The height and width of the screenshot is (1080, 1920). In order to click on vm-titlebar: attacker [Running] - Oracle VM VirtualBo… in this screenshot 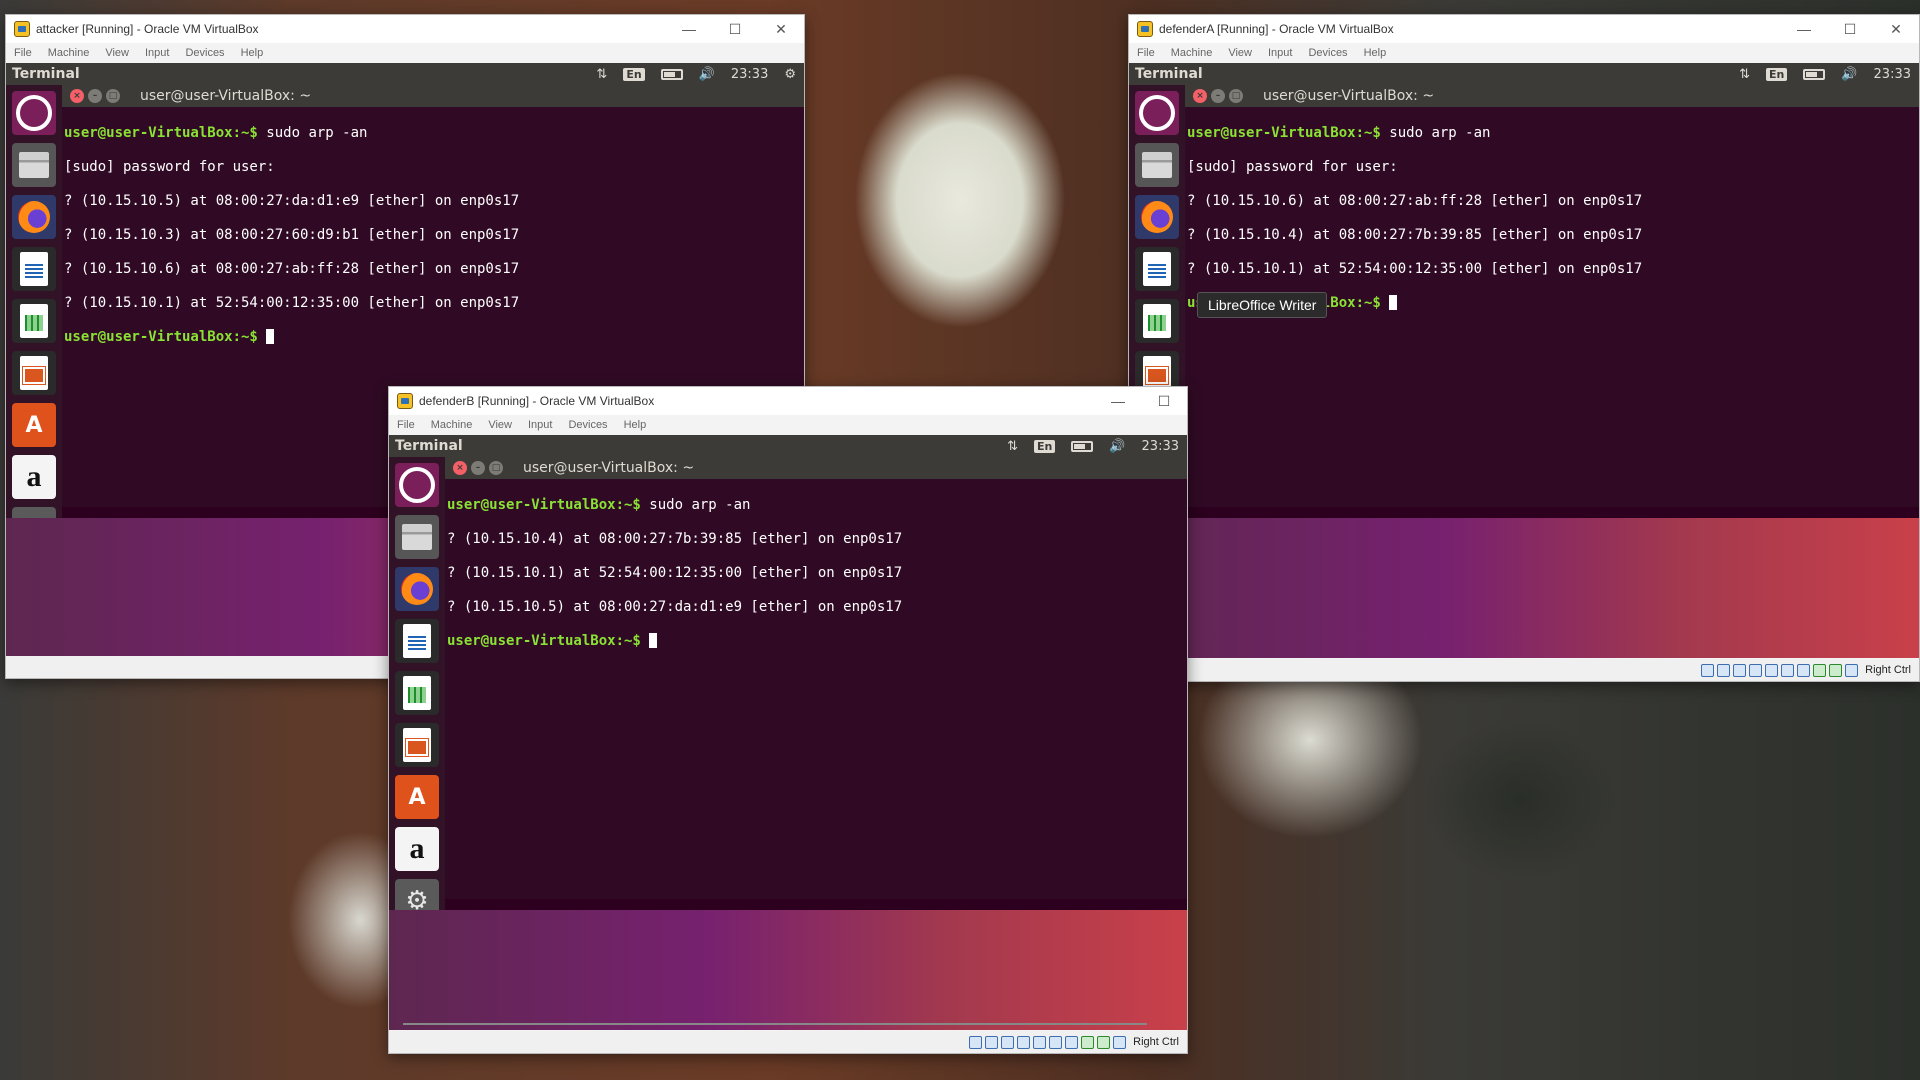, I will do `click(405, 29)`.